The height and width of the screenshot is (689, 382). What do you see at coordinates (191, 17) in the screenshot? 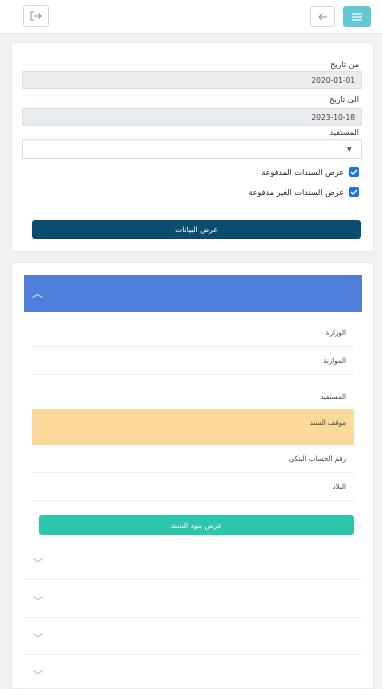
I see `top-bar` at bounding box center [191, 17].